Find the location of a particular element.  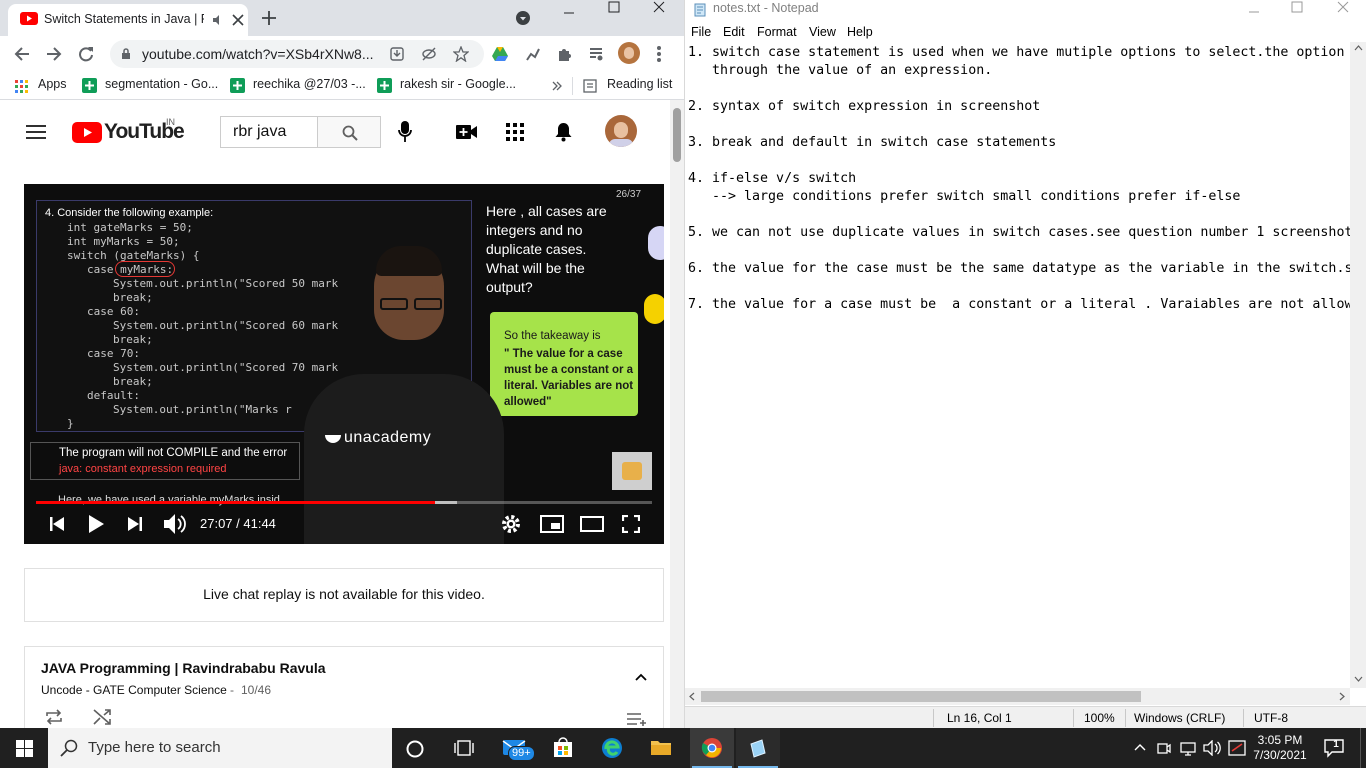

scroll-up-icon is located at coordinates (1358, 47).